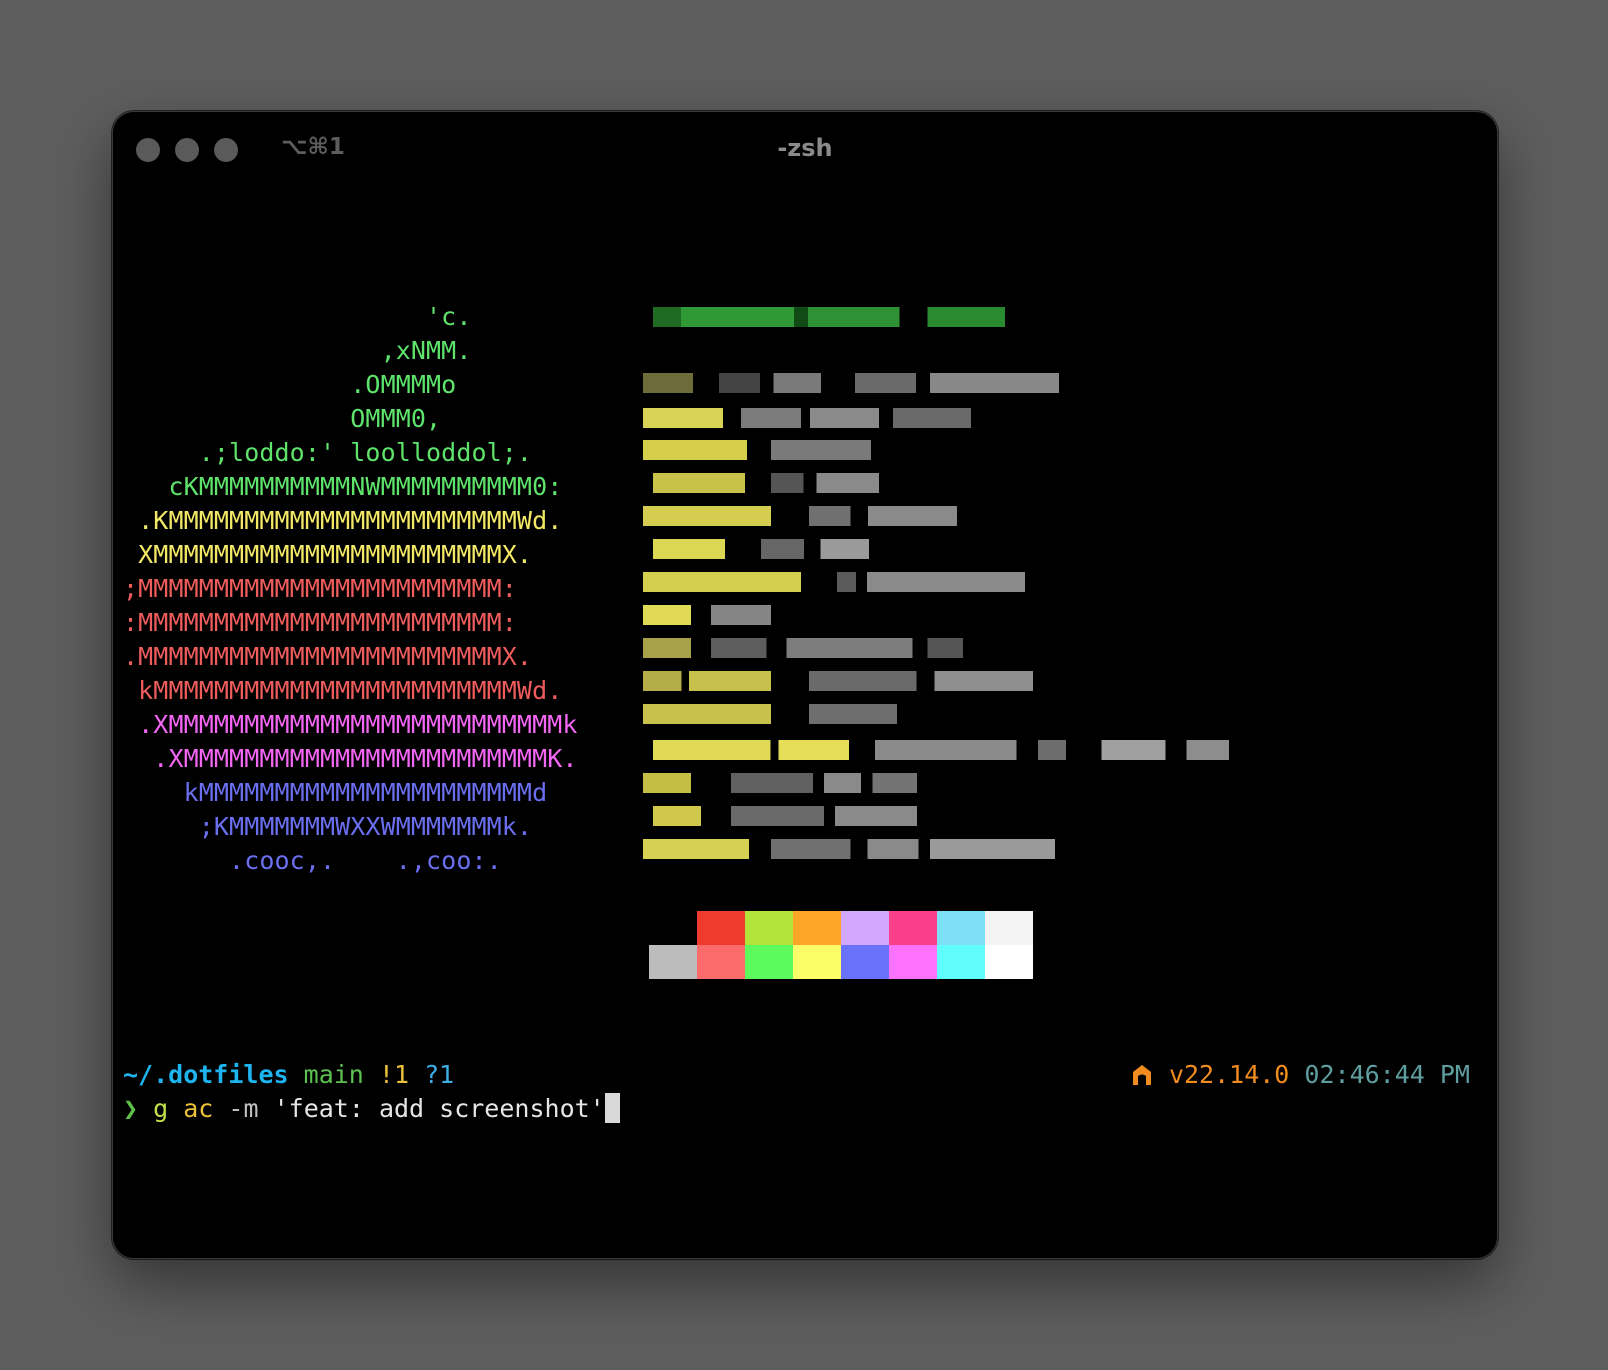  What do you see at coordinates (343, 520) in the screenshot?
I see `logo-line: .KMMMMMMMMMMMMMMMMMMMMMMMWd.` at bounding box center [343, 520].